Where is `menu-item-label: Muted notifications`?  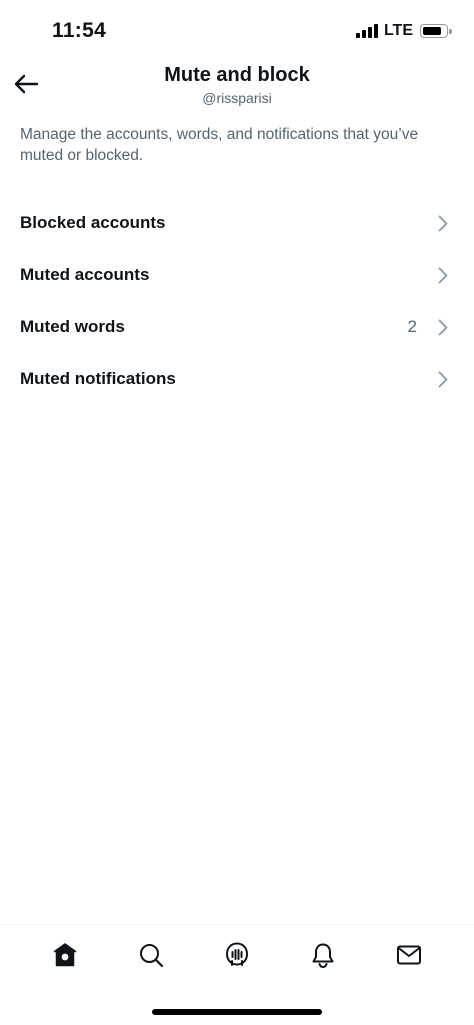
menu-item-label: Muted notifications is located at coordinates (98, 378).